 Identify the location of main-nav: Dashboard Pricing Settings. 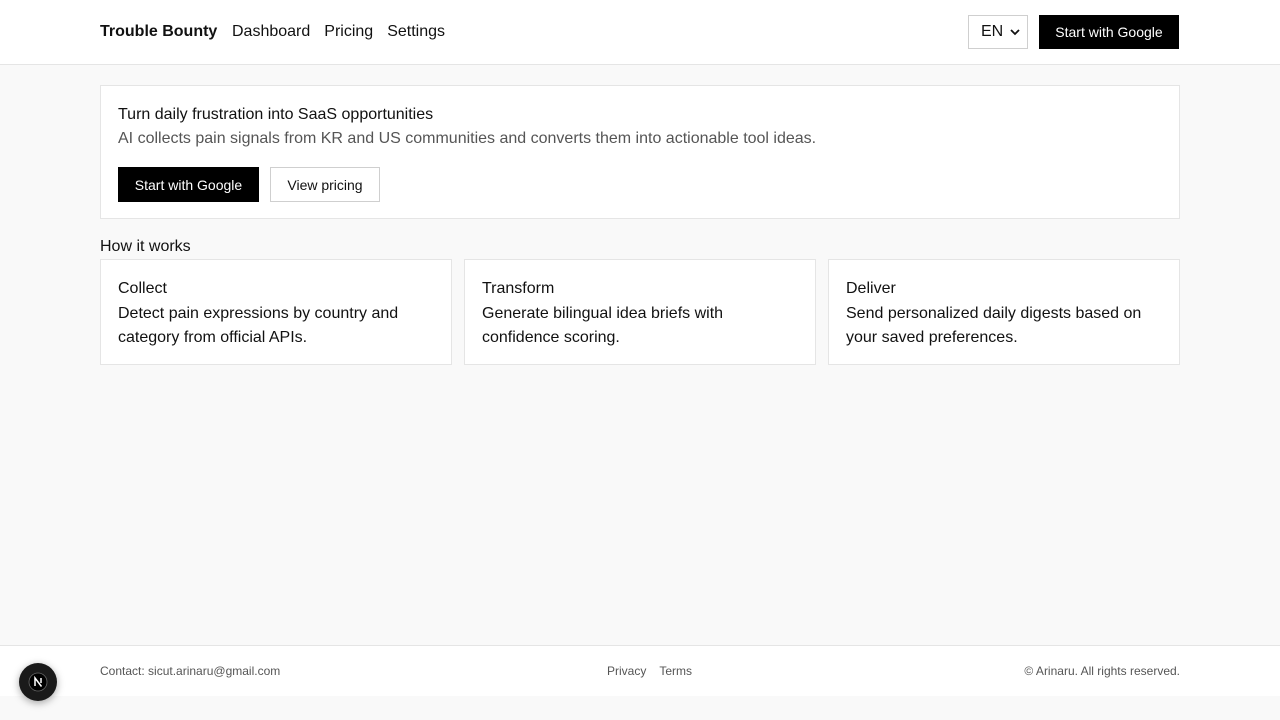
(338, 32).